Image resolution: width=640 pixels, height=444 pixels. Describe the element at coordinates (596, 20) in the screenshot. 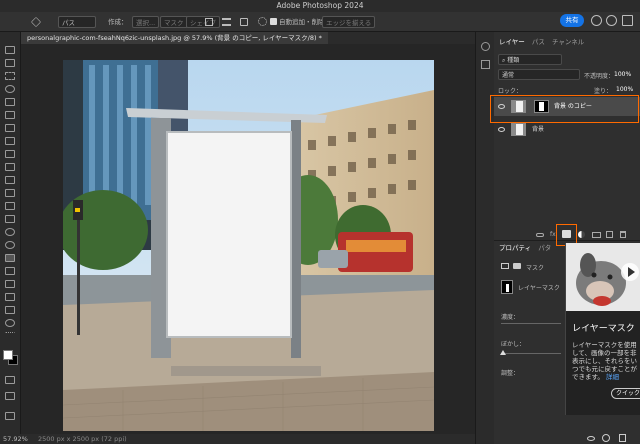

I see `help-icon` at that location.